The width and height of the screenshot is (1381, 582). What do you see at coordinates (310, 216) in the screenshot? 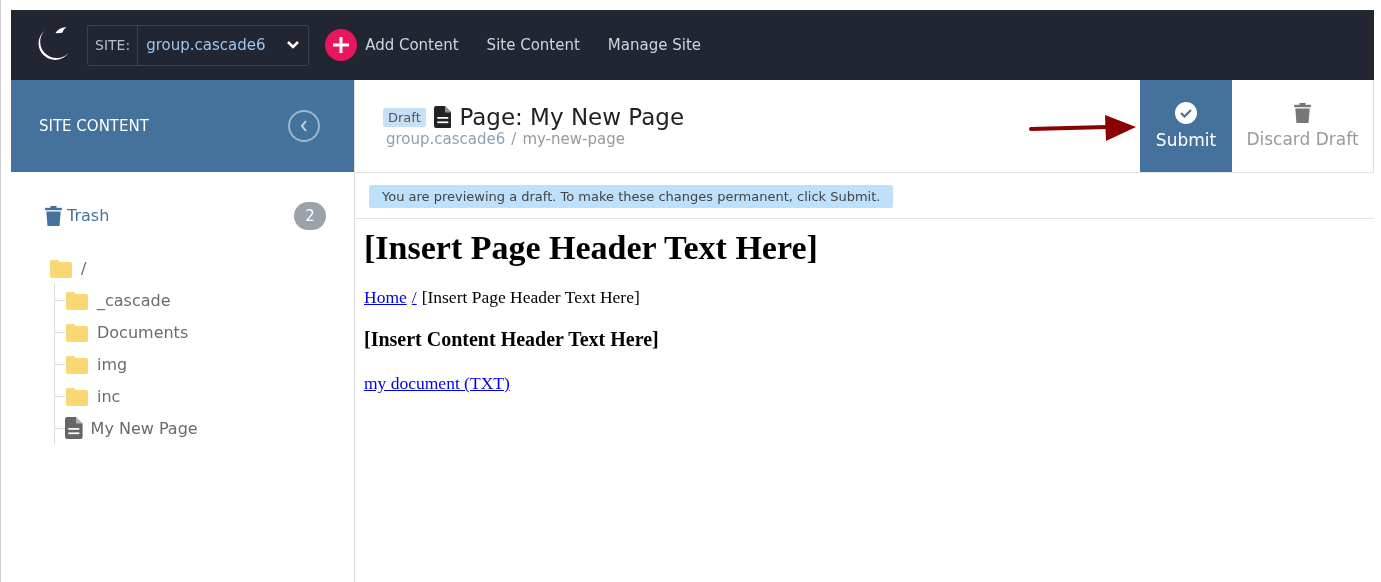
I see `count-badge: 2` at bounding box center [310, 216].